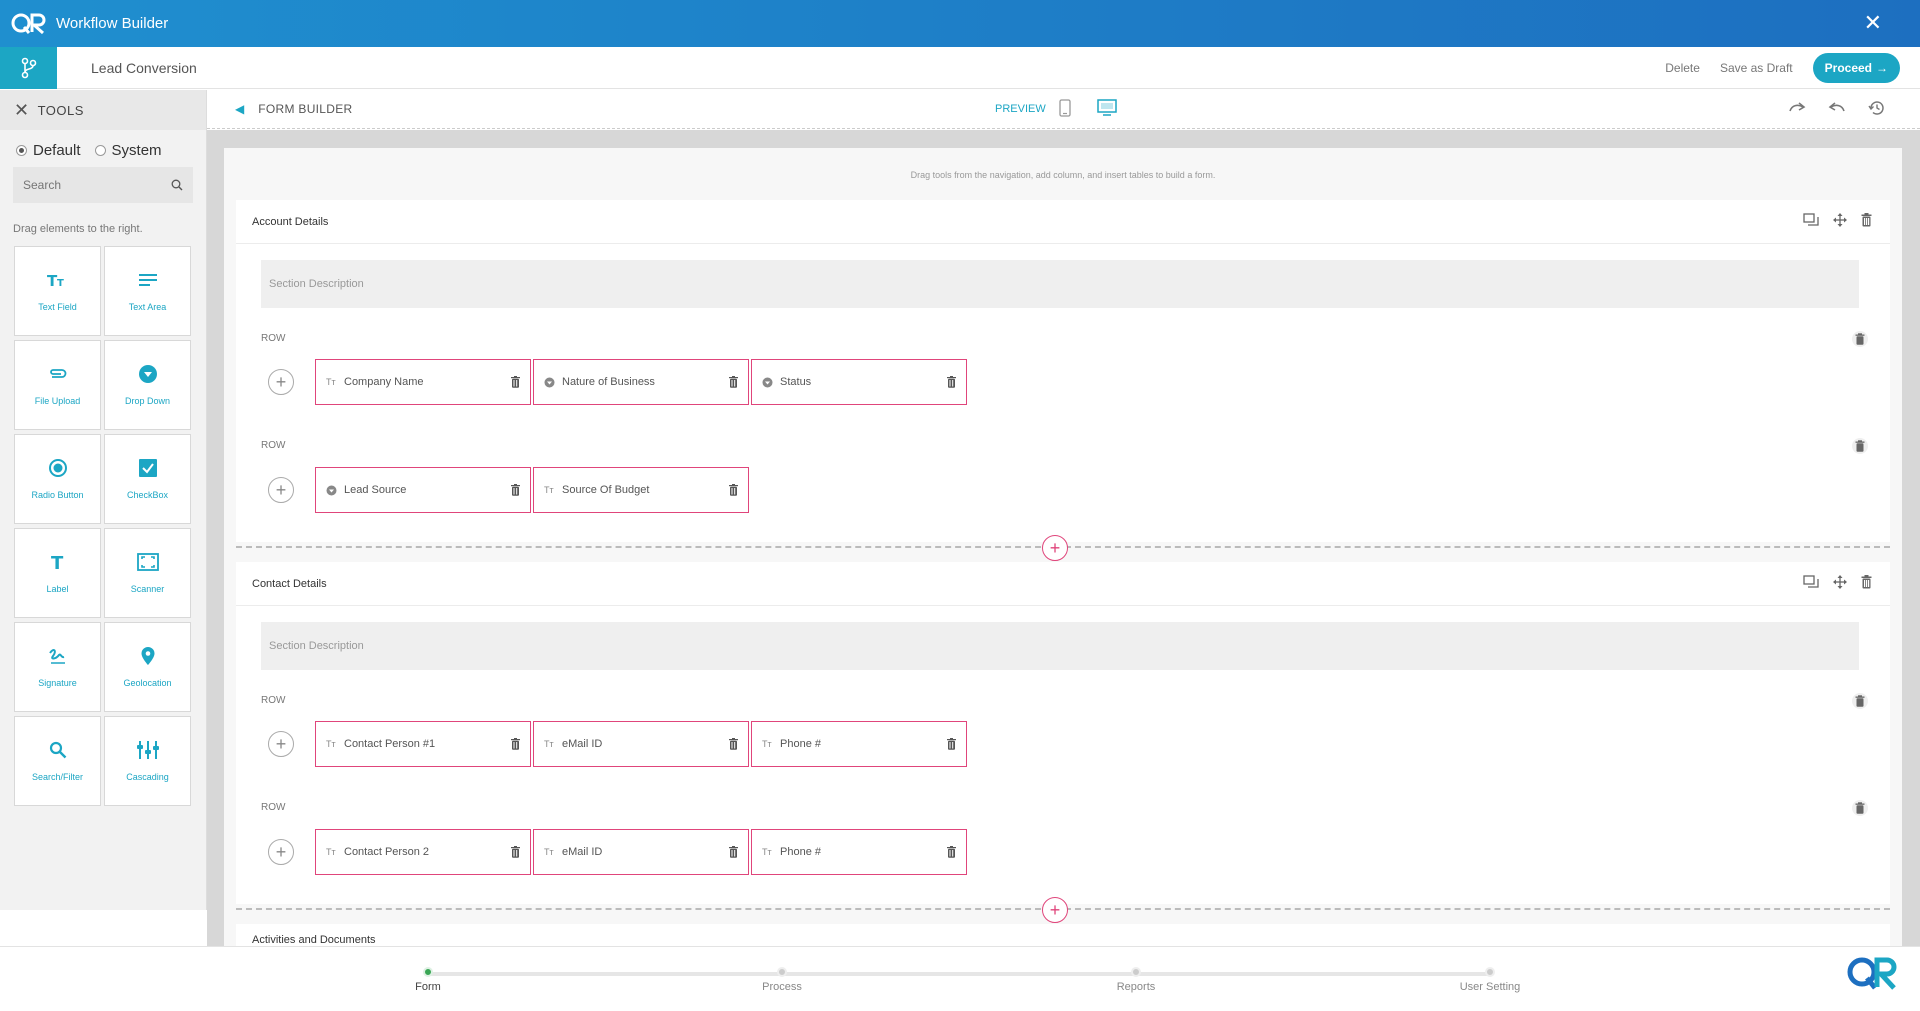 Image resolution: width=1920 pixels, height=1011 pixels. I want to click on tool-search-filter: Search/Filter, so click(57, 761).